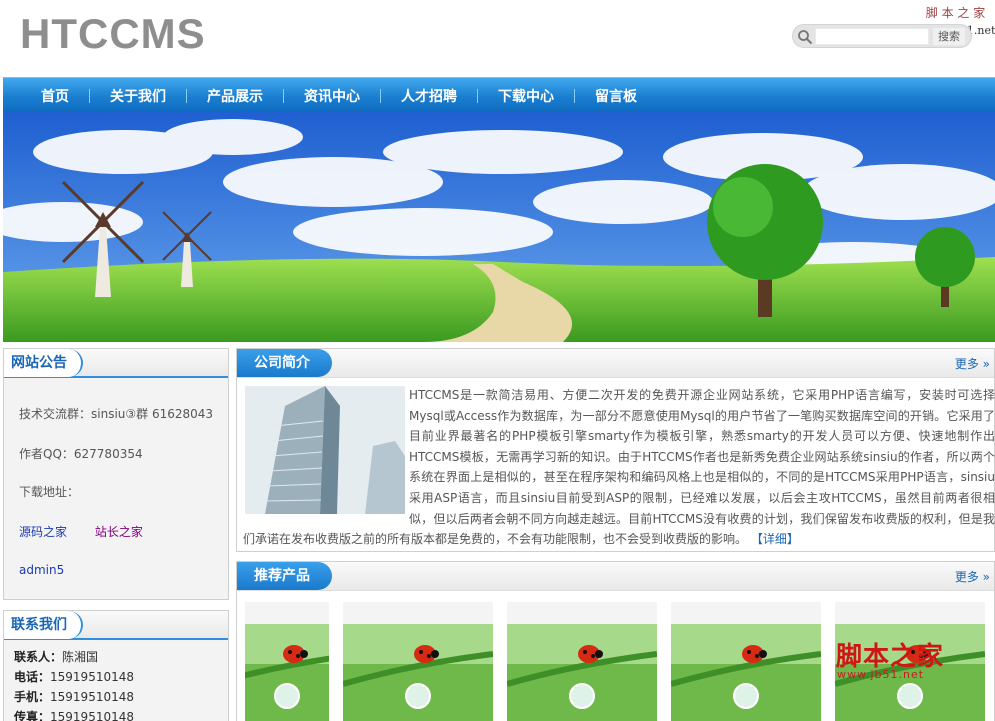 This screenshot has width=995, height=721. What do you see at coordinates (49, 492) in the screenshot?
I see `notice-line-download: 下载地址：` at bounding box center [49, 492].